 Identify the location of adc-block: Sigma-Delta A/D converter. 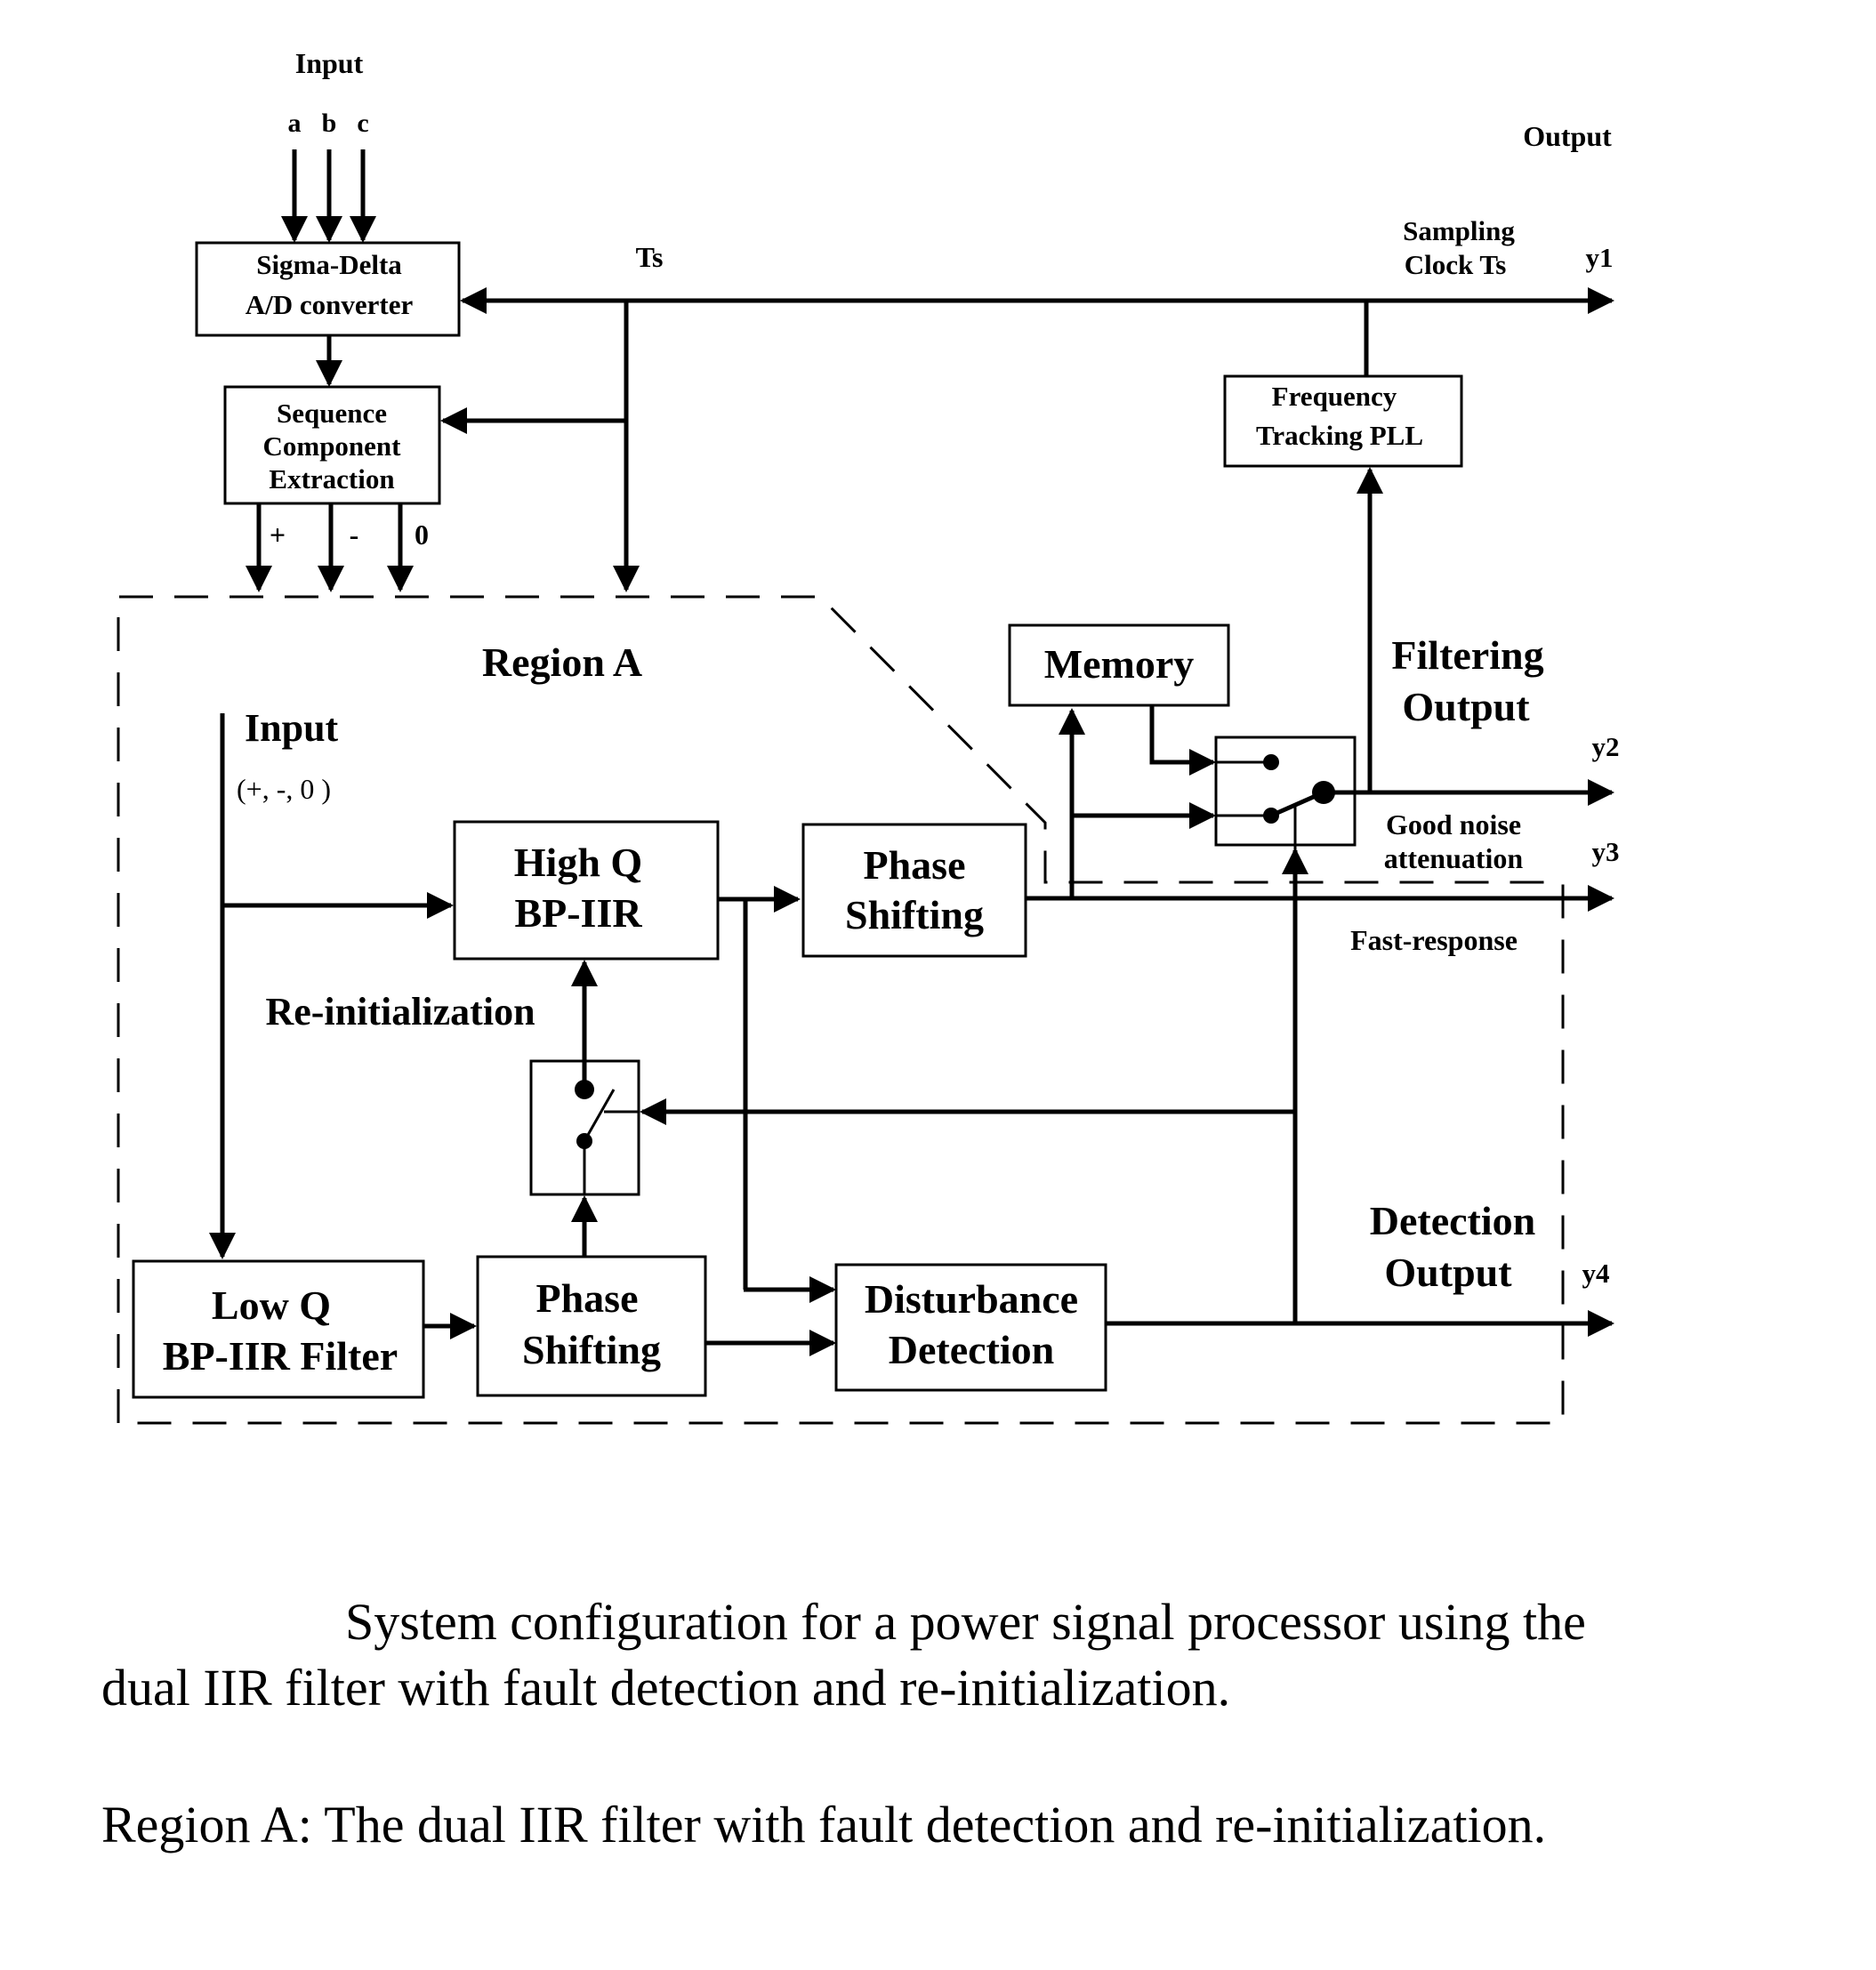
(328, 289).